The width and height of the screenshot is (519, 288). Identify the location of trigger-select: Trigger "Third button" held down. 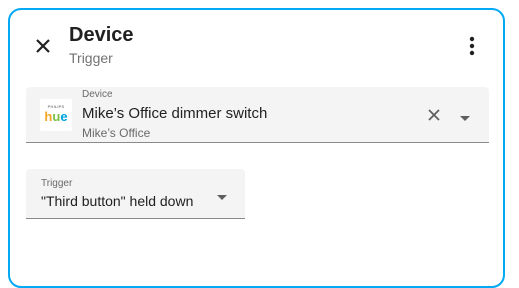
(135, 194).